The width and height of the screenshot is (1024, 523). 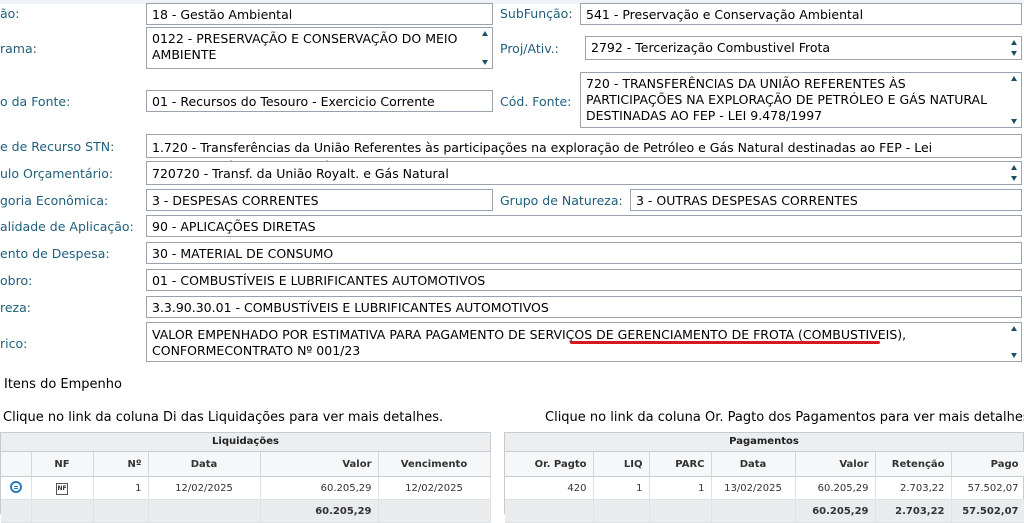 I want to click on itens-empenho-title: Itens do Empenho, so click(x=63, y=384).